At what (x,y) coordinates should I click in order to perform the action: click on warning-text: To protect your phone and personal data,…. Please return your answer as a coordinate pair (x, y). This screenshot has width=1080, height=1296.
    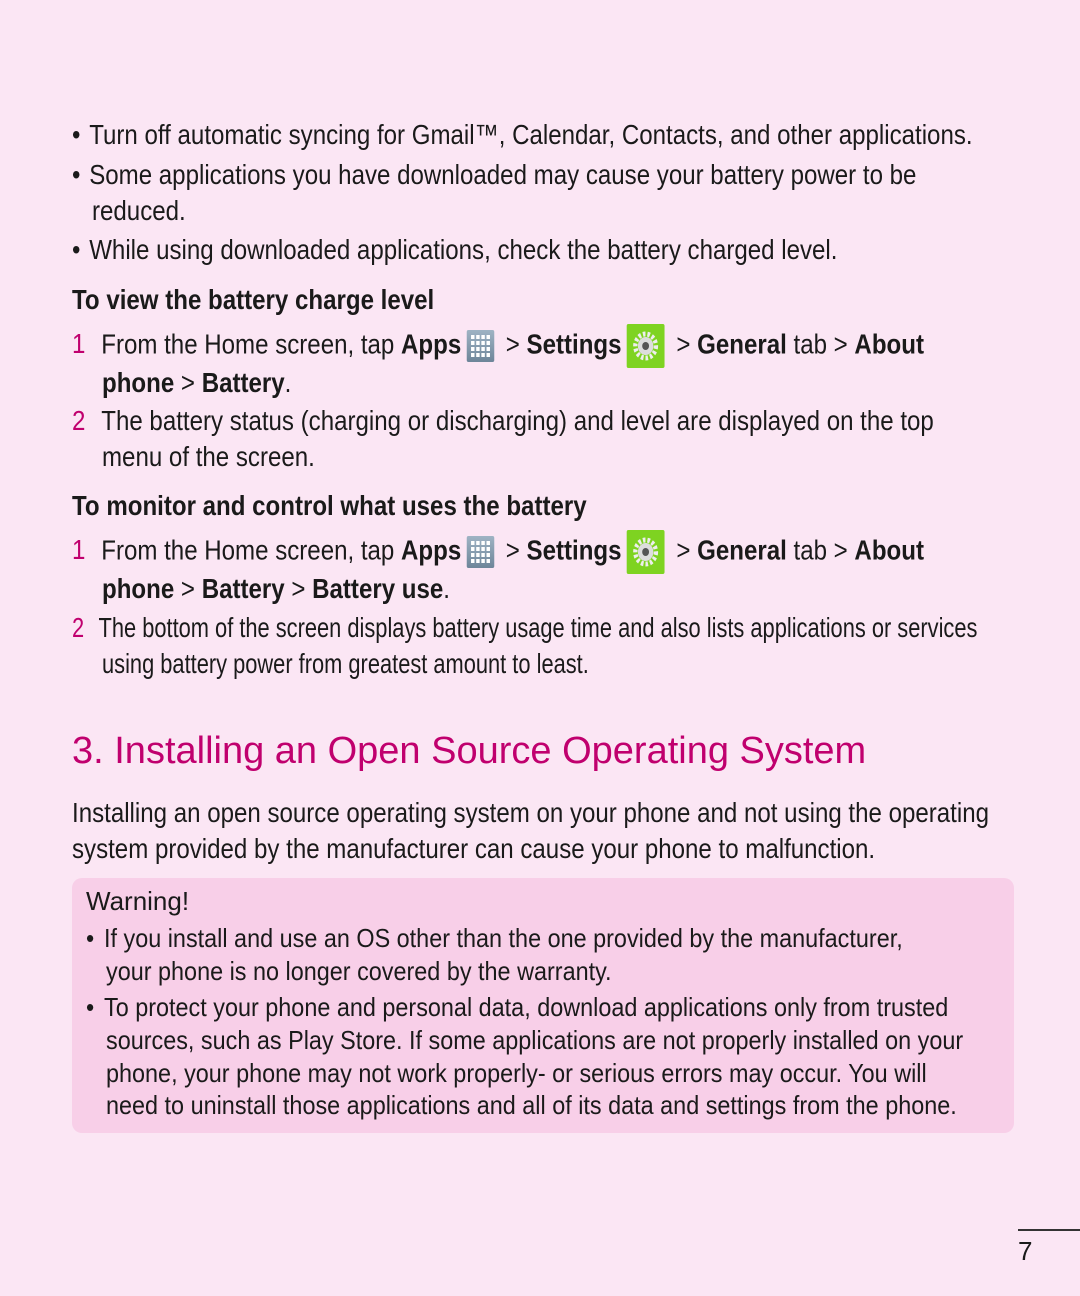
    Looking at the image, I should click on (526, 1007).